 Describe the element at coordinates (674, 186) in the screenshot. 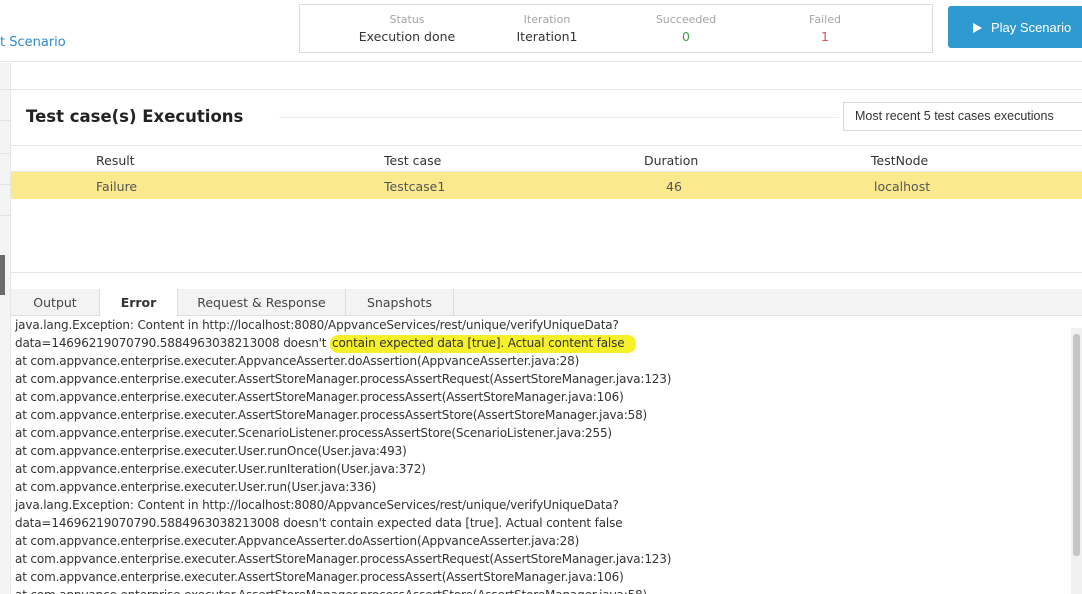

I see `row-duration: 46` at that location.